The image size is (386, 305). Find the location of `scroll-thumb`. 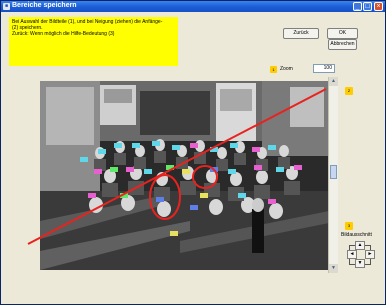

scroll-thumb is located at coordinates (333, 172).